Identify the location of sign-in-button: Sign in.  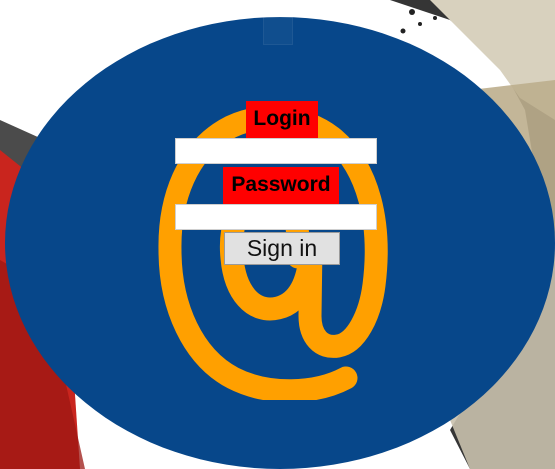
(282, 248).